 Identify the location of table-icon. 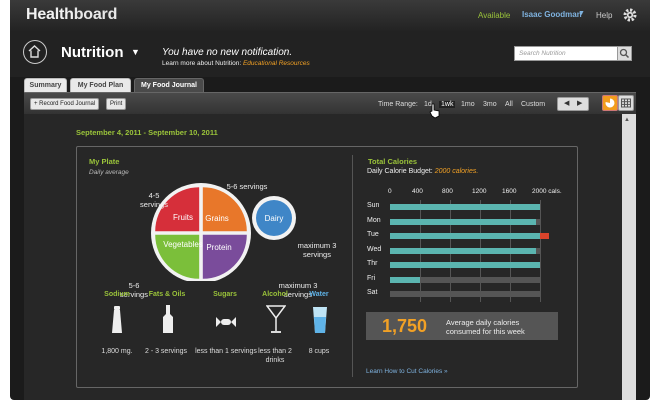
(626, 103).